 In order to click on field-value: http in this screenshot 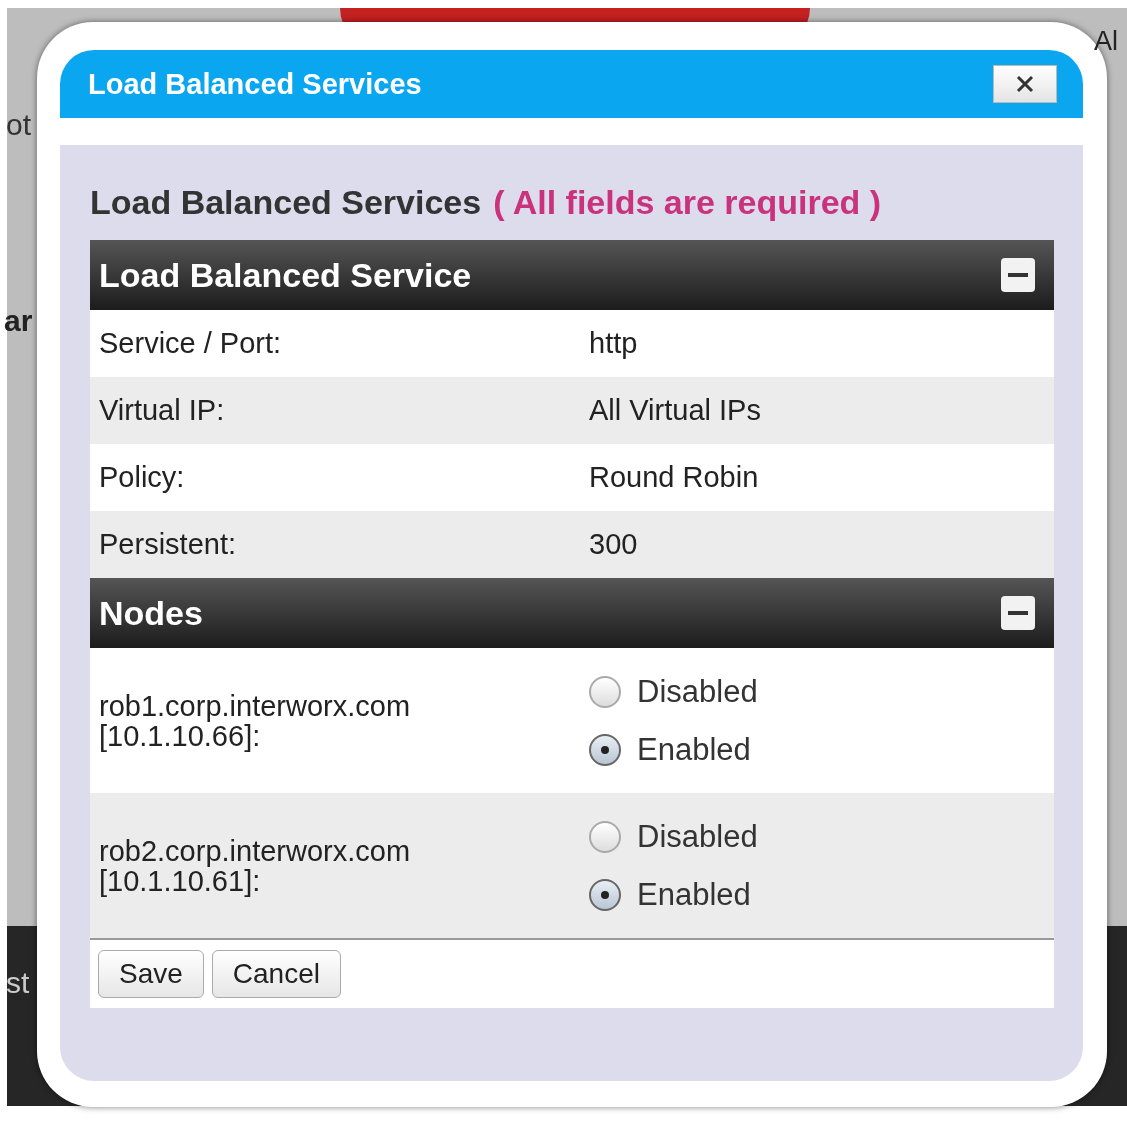, I will do `click(613, 343)`.